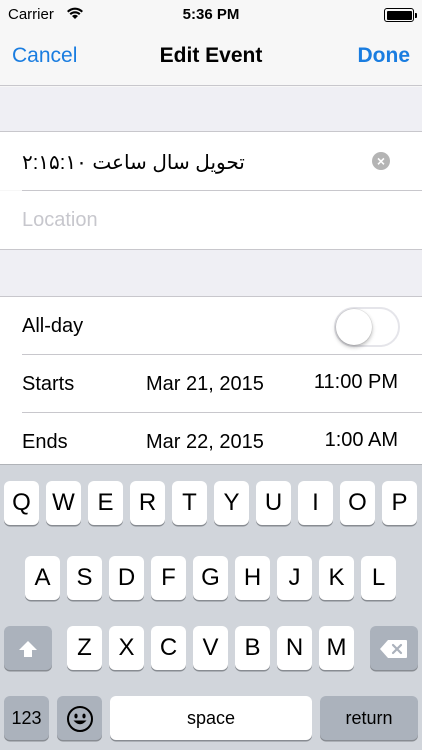 This screenshot has width=422, height=750. I want to click on title-cell: تحویل سال ساعت ۲:۱۵:۱۰ ×, so click(211, 161).